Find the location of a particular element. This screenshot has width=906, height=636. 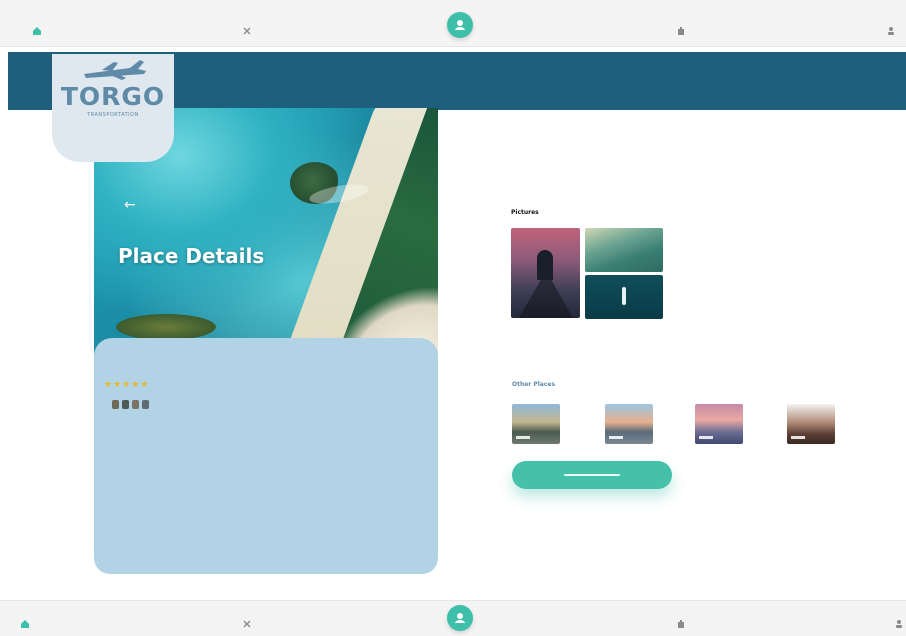

bottom-navigation-bar is located at coordinates (453, 618).